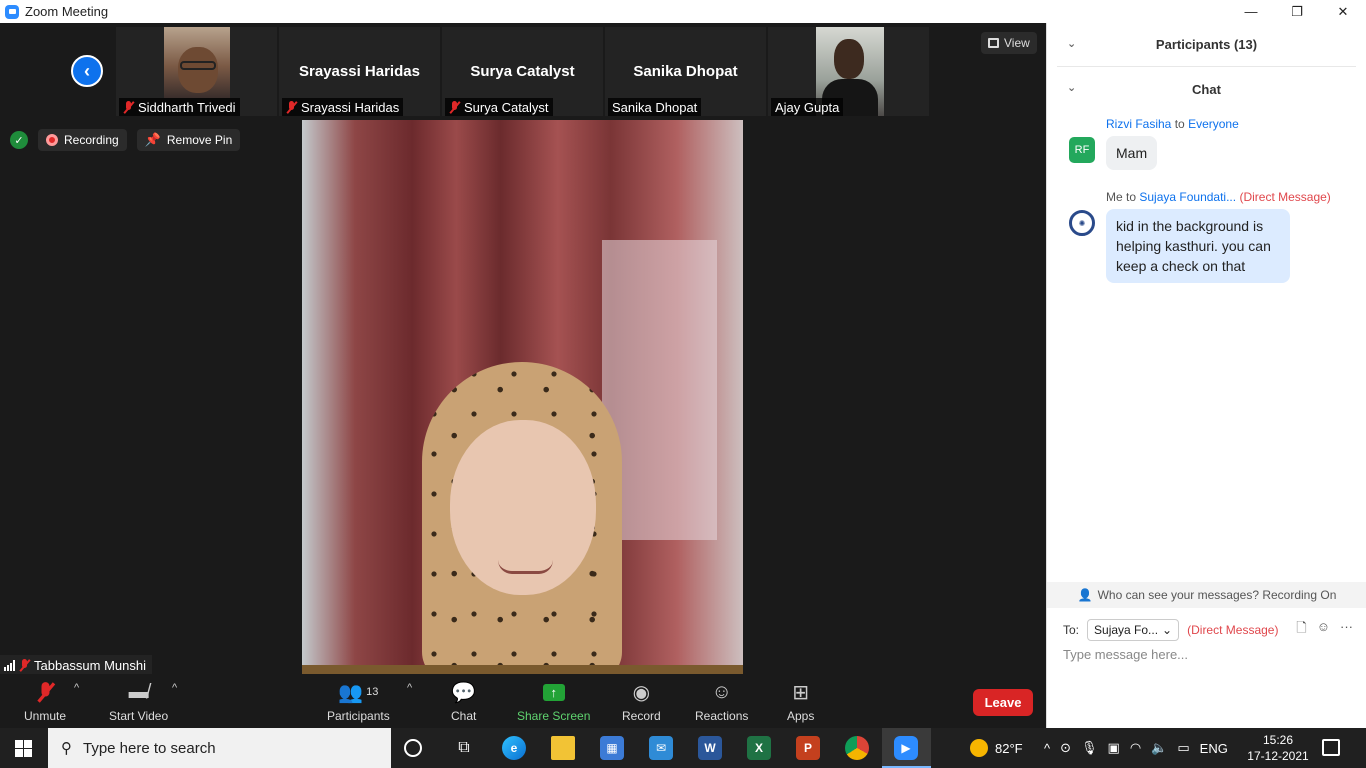 The image size is (1366, 768). I want to click on share-screen-button: ↑ Share Screen, so click(553, 700).